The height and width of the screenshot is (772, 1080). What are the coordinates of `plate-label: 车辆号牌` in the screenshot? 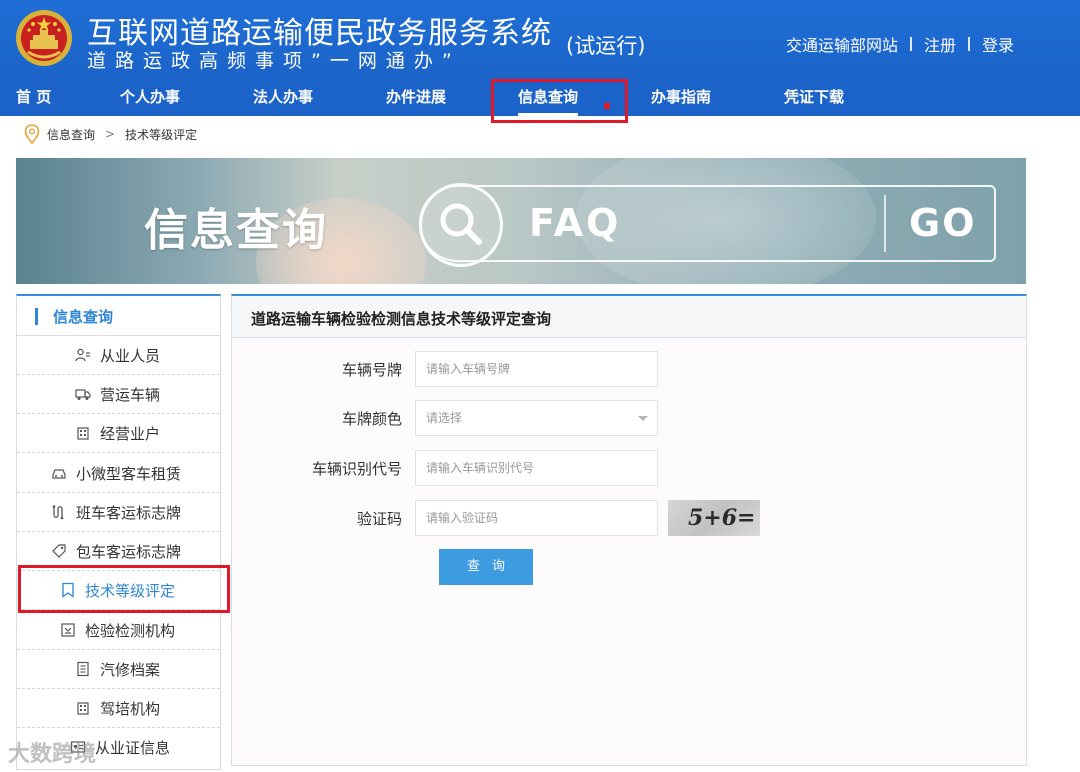 It's located at (371, 370).